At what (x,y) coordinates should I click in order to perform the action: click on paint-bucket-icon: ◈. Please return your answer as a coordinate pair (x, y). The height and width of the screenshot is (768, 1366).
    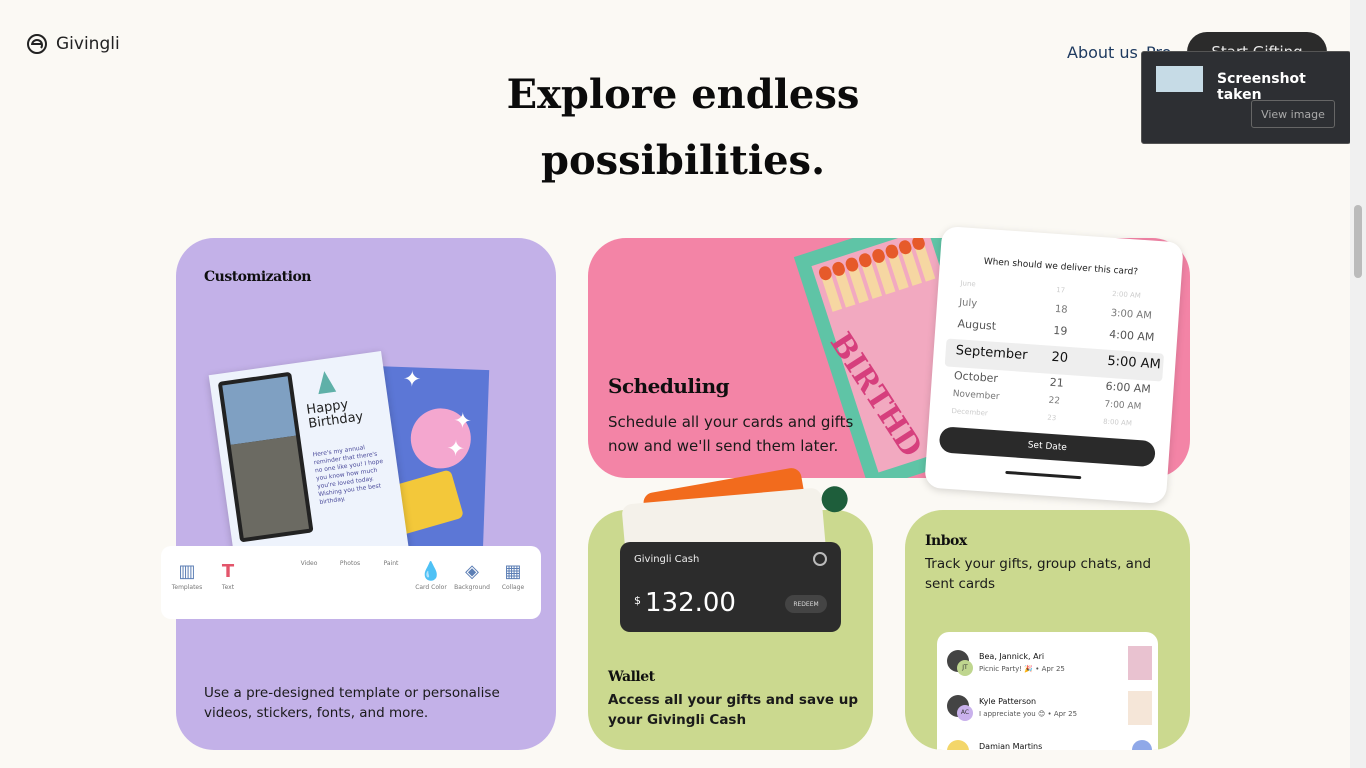
    Looking at the image, I should click on (472, 571).